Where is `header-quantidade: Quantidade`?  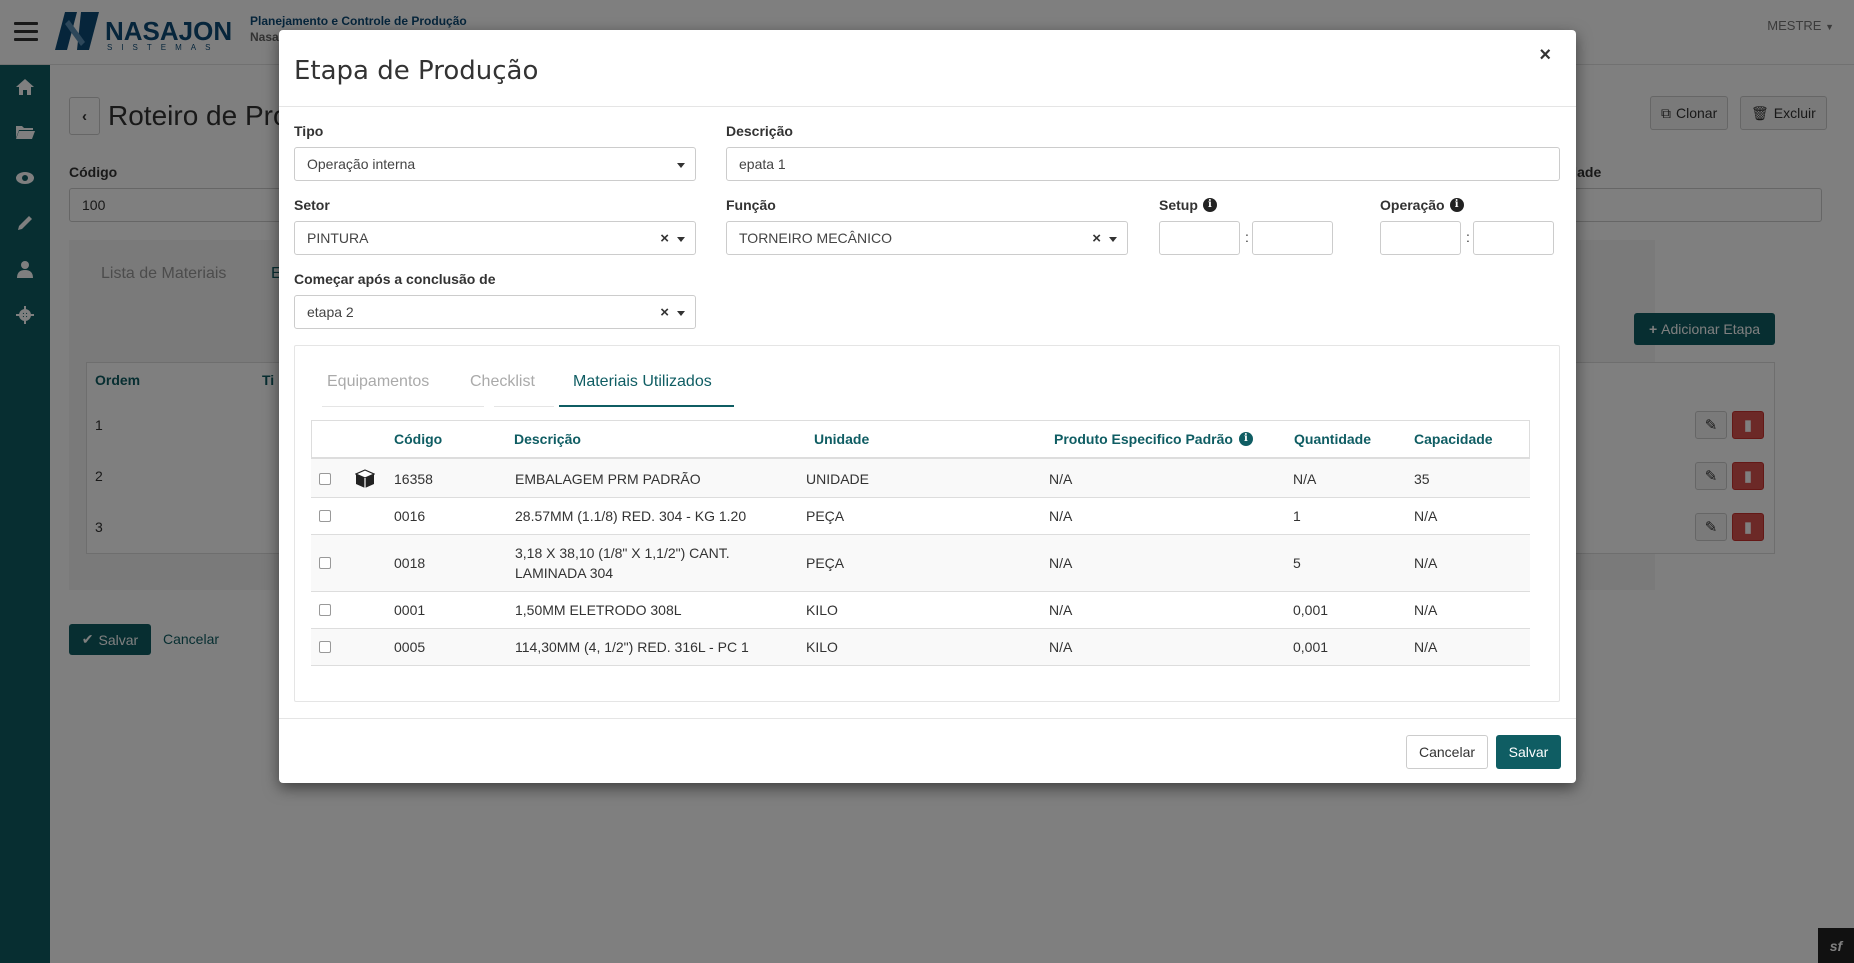 header-quantidade: Quantidade is located at coordinates (1332, 439).